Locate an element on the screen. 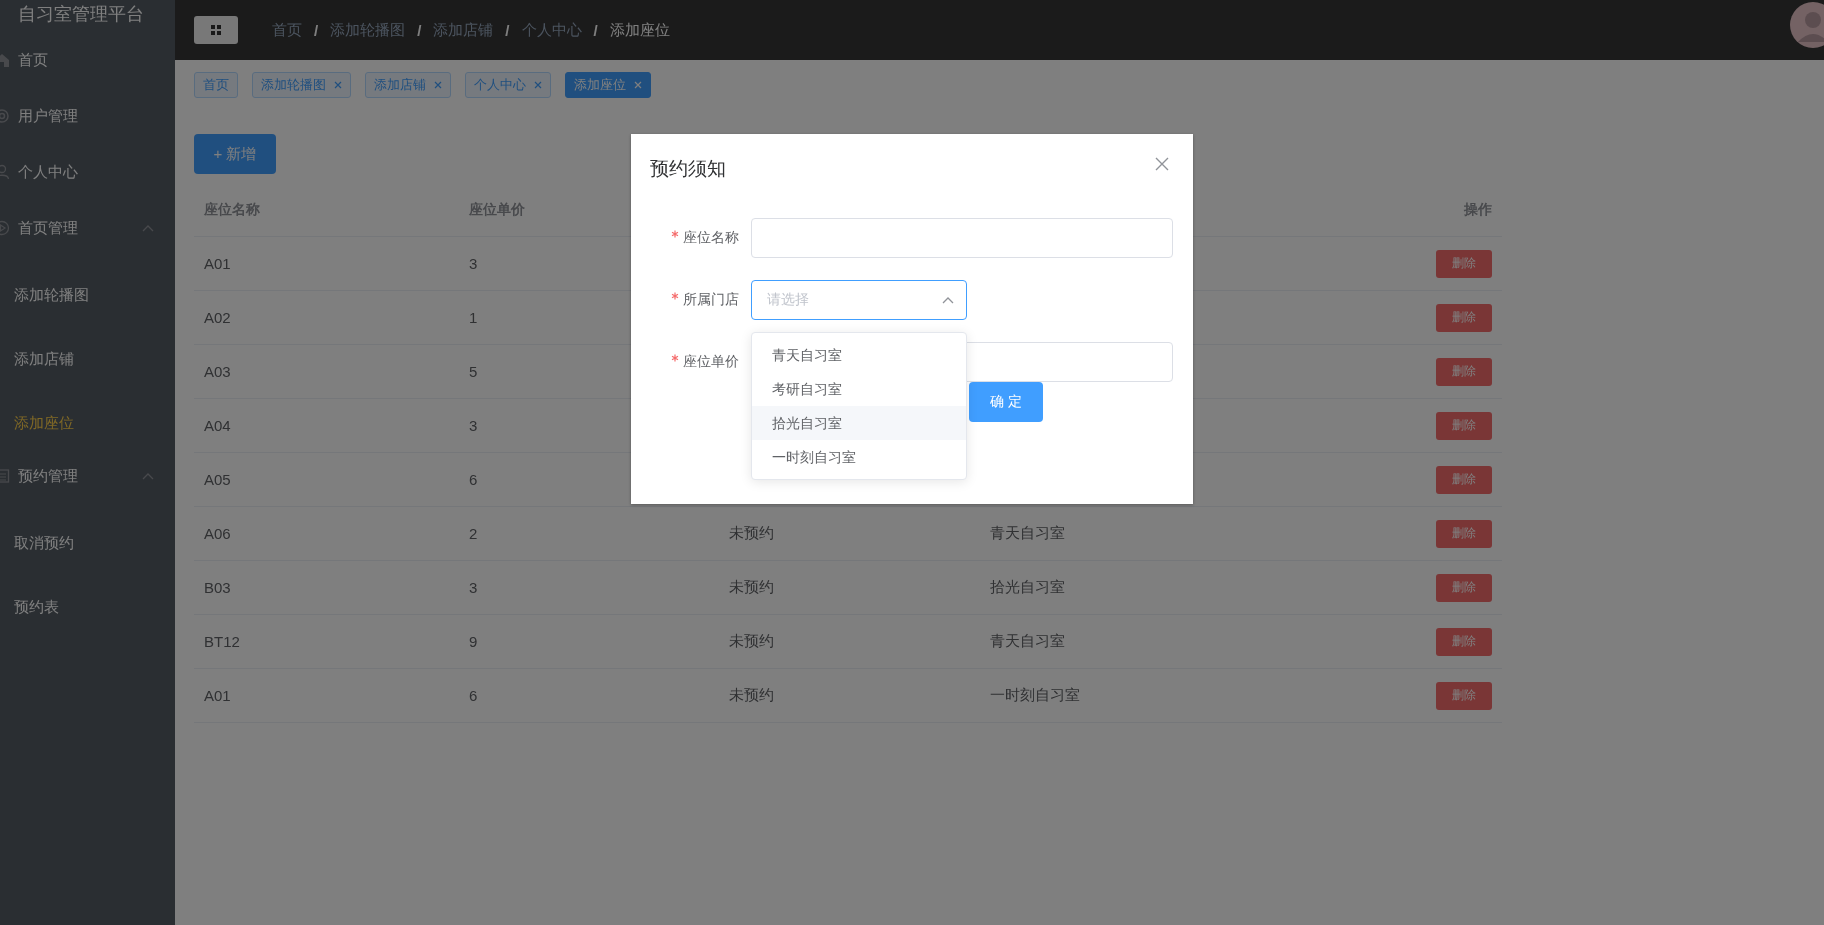 Image resolution: width=1824 pixels, height=925 pixels. table-cell-text: 5 is located at coordinates (473, 371).